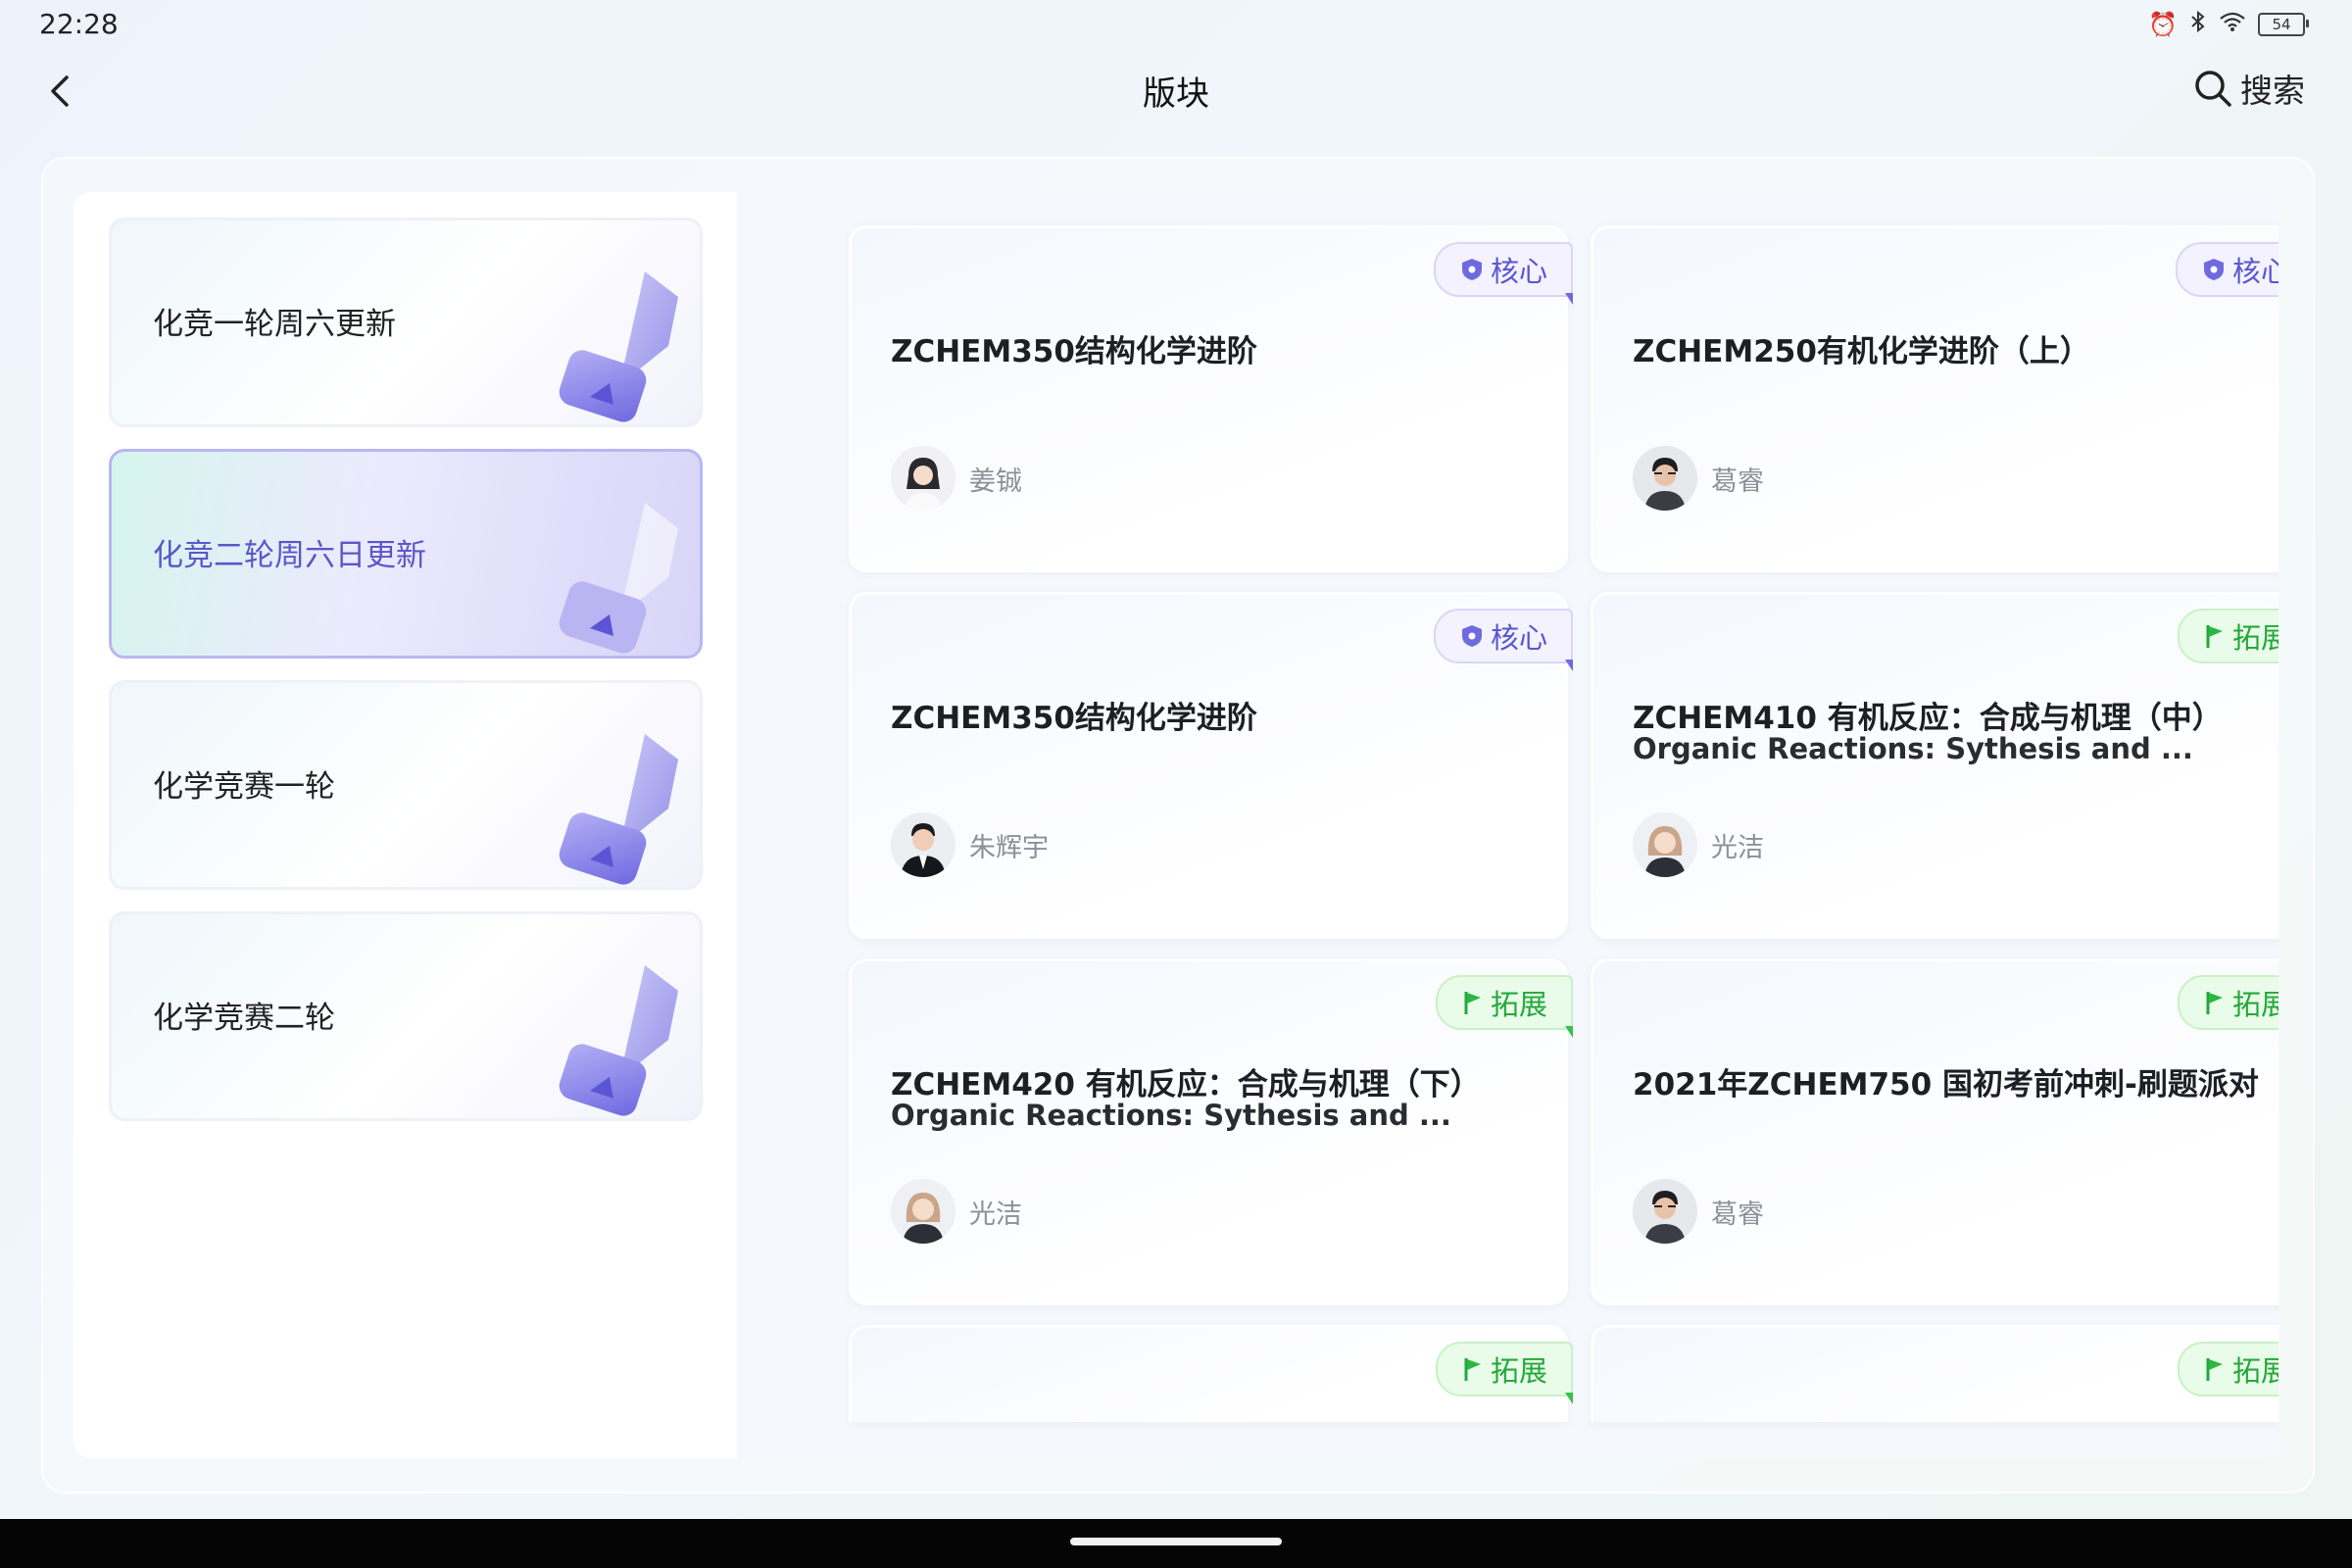 Image resolution: width=2352 pixels, height=1568 pixels. What do you see at coordinates (1934, 398) in the screenshot?
I see `course-card: 核心 ZCHEM250有机化学进阶（上） 葛睿` at bounding box center [1934, 398].